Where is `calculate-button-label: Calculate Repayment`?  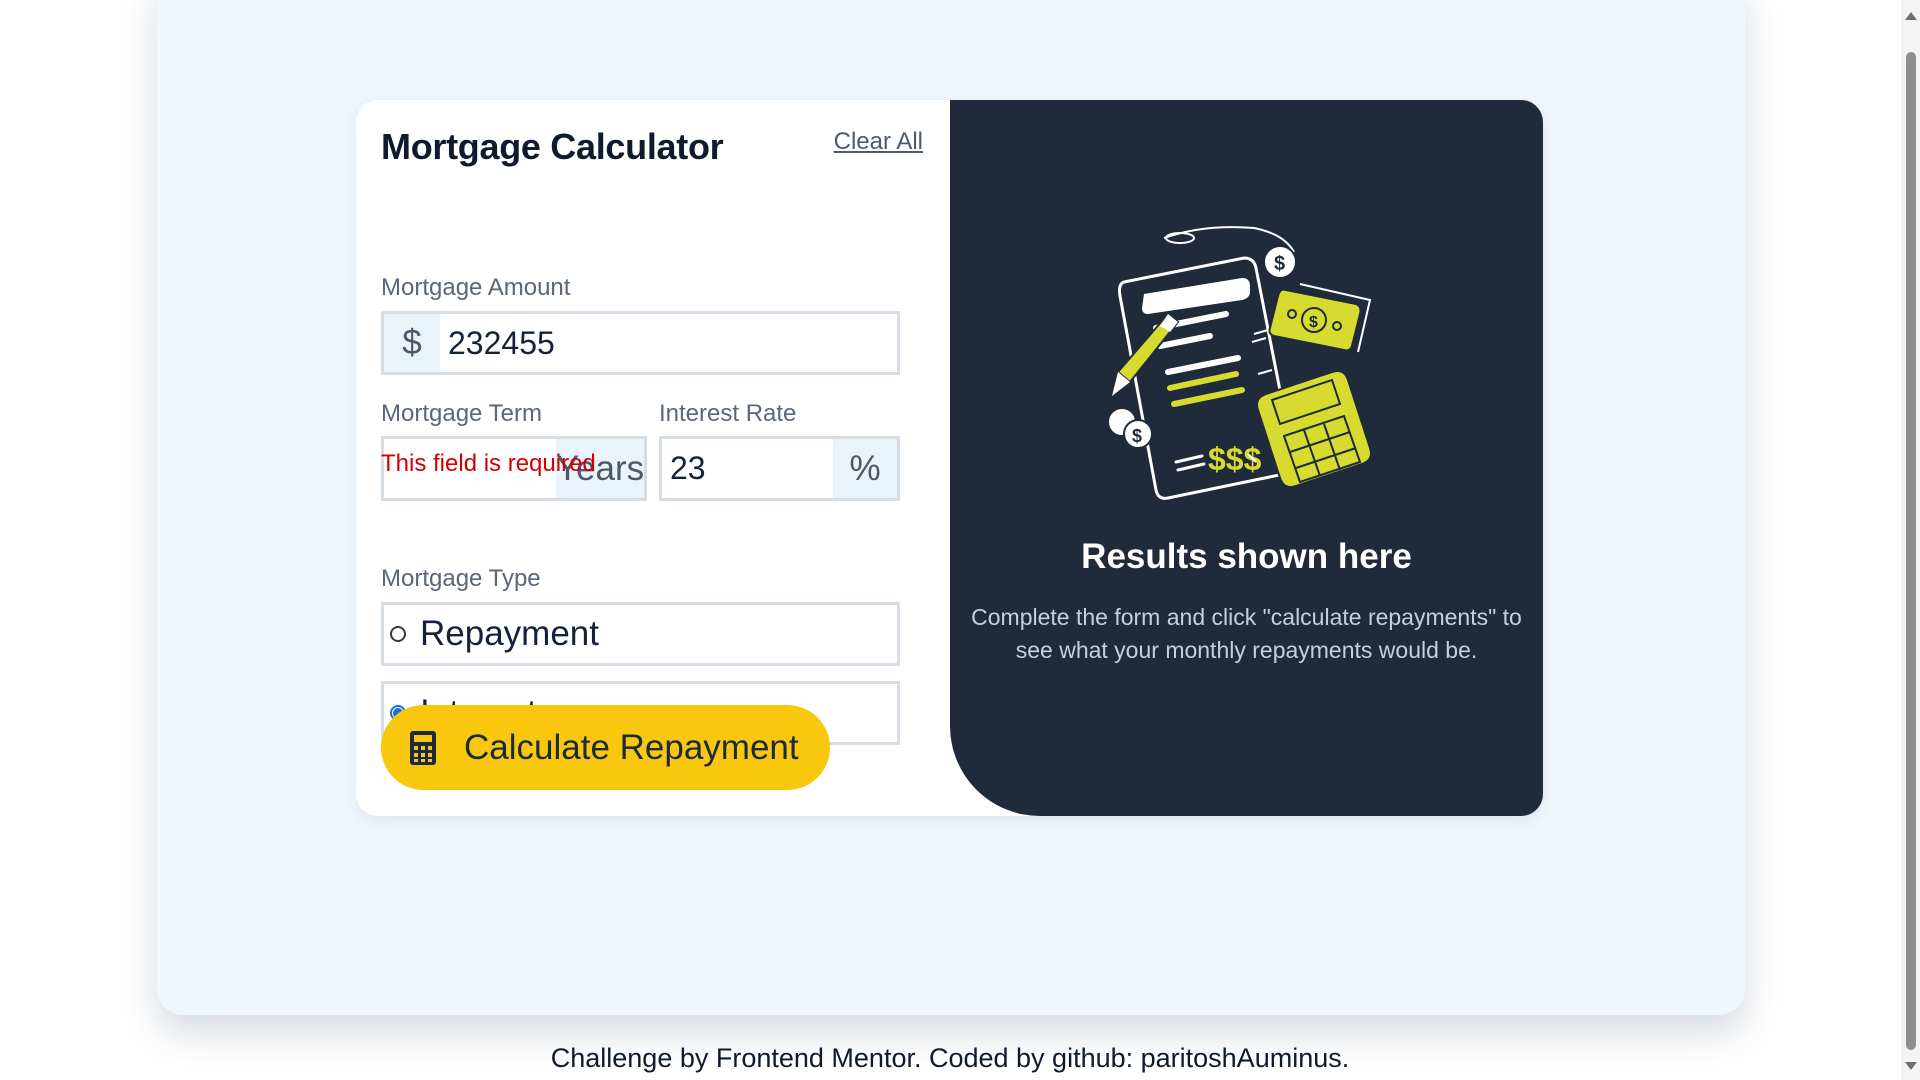 calculate-button-label: Calculate Repayment is located at coordinates (631, 747).